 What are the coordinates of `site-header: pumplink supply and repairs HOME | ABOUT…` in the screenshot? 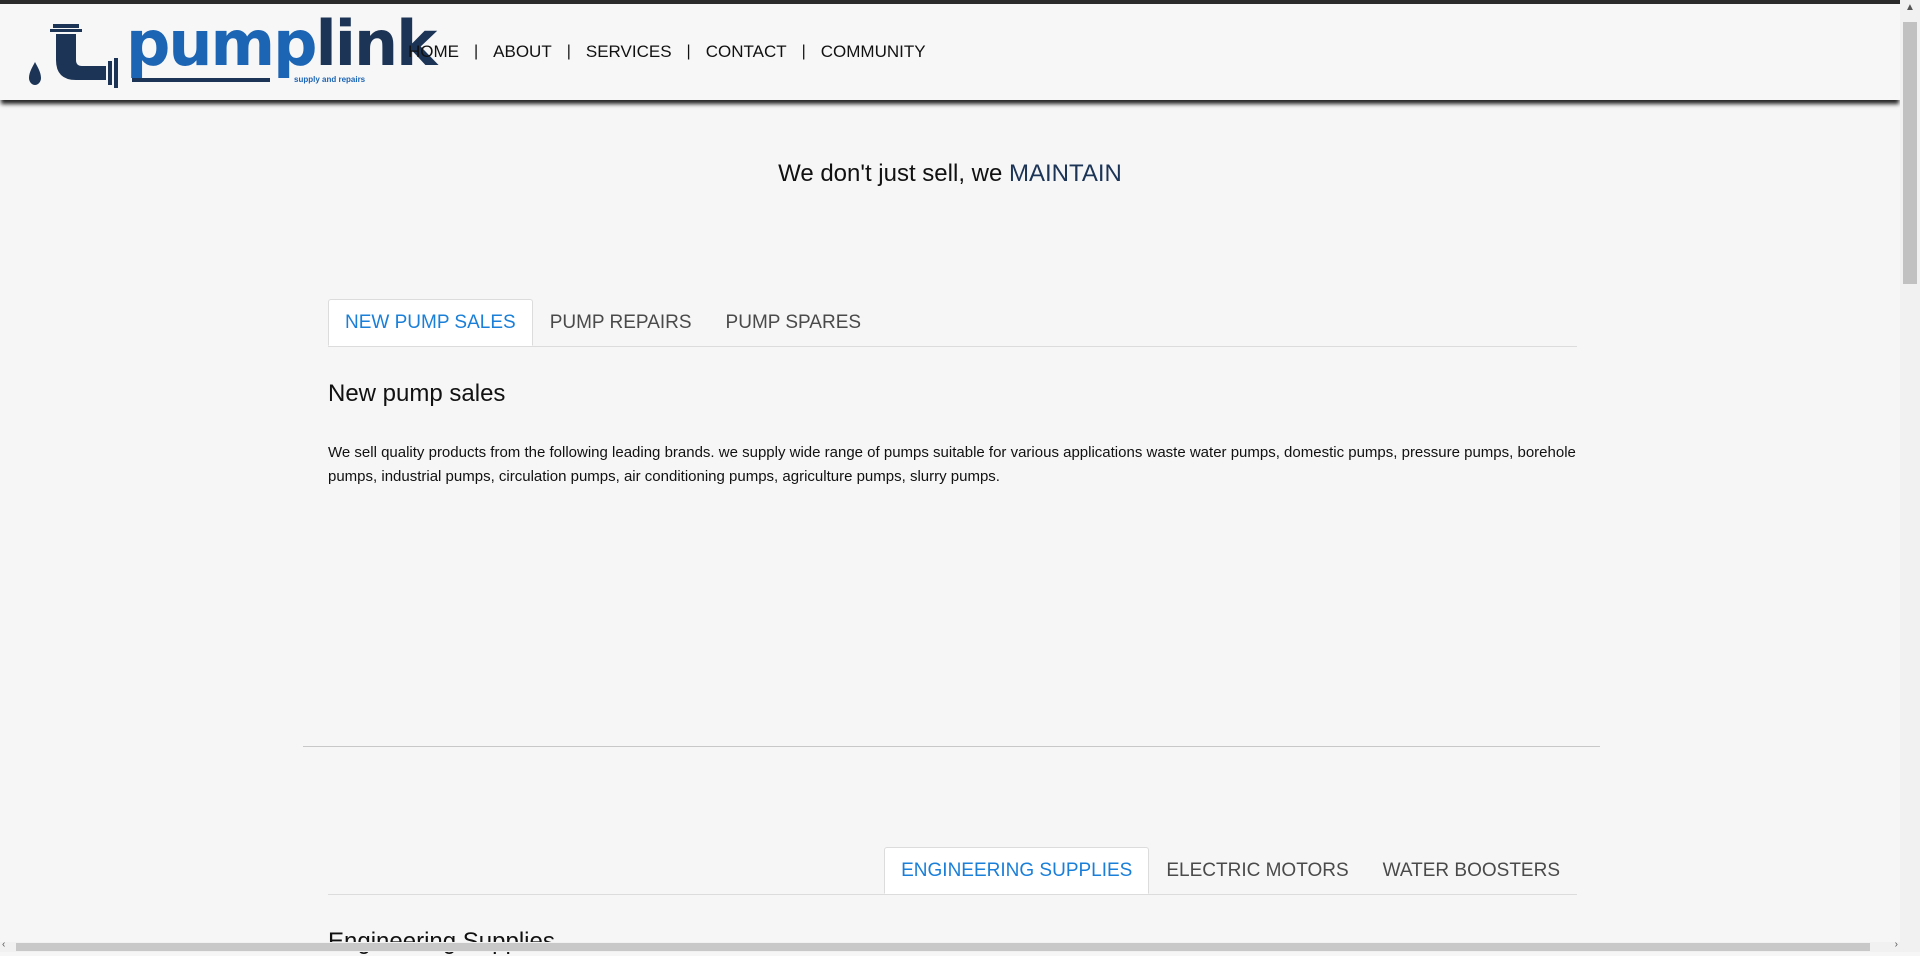 It's located at (950, 52).